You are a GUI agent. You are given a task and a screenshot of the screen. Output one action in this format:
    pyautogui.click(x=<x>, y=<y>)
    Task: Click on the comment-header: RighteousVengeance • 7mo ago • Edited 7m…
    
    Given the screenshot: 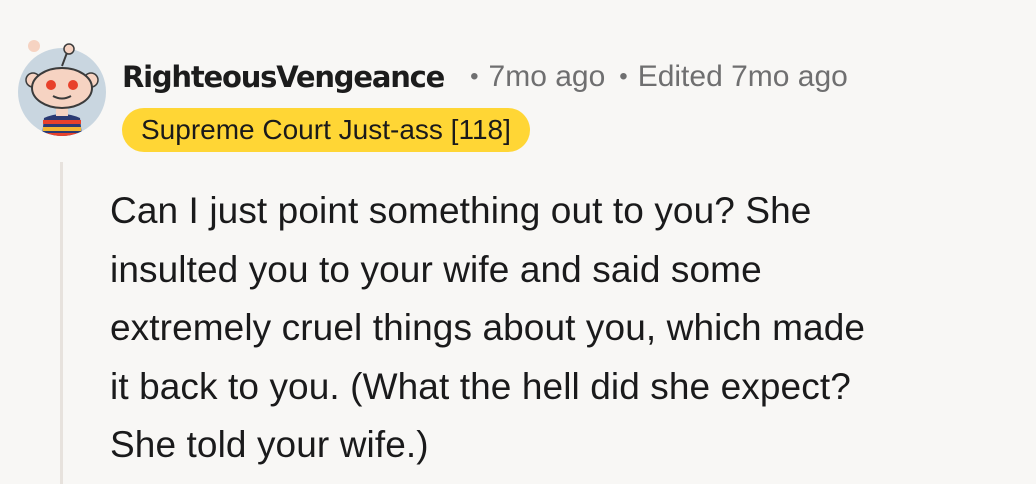 What is the action you would take?
    pyautogui.click(x=485, y=77)
    